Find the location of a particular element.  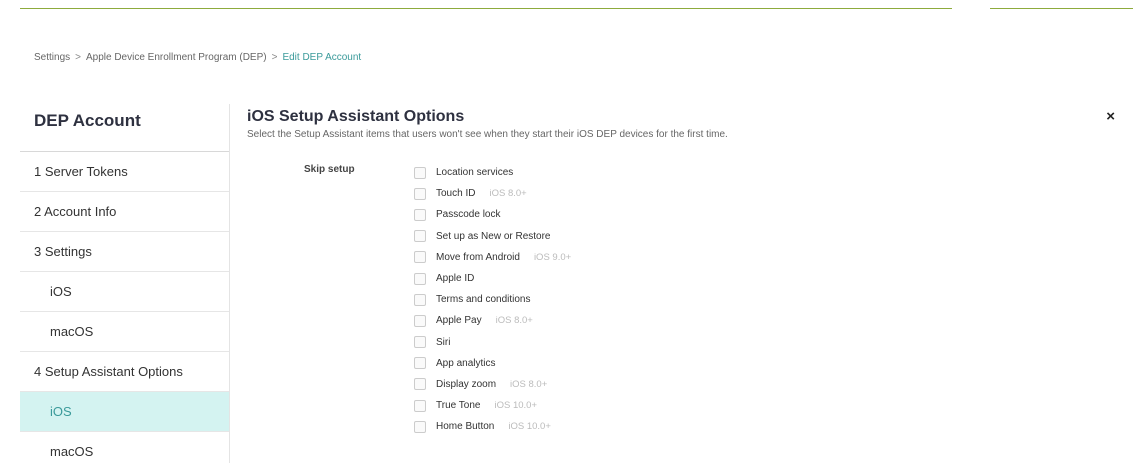

breadcrumb-settings: Settings is located at coordinates (52, 57).